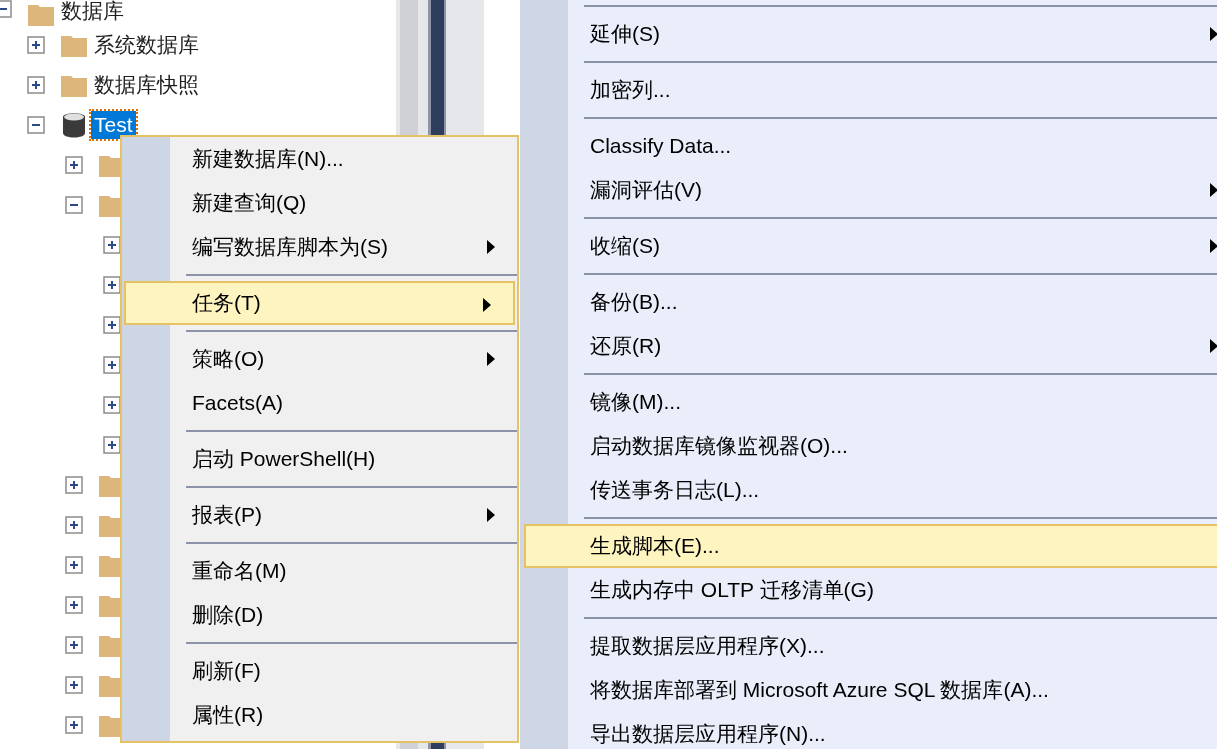 The image size is (1217, 749). What do you see at coordinates (146, 85) in the screenshot?
I see `tree-item: 数据库快照` at bounding box center [146, 85].